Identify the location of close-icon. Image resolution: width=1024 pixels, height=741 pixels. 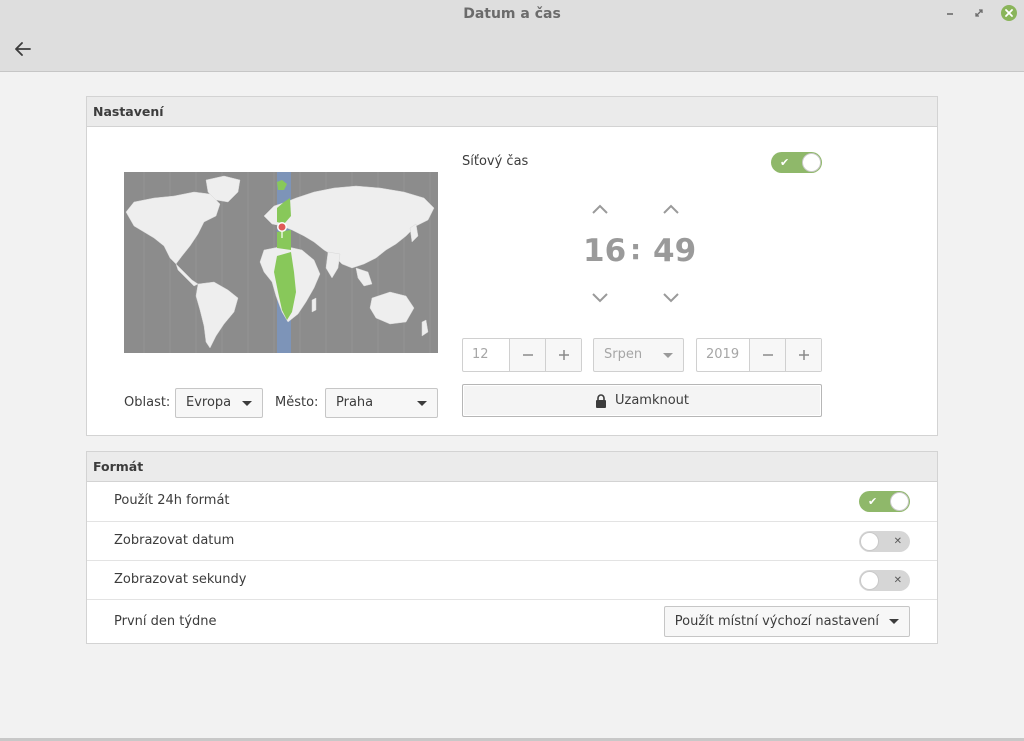
(1009, 13).